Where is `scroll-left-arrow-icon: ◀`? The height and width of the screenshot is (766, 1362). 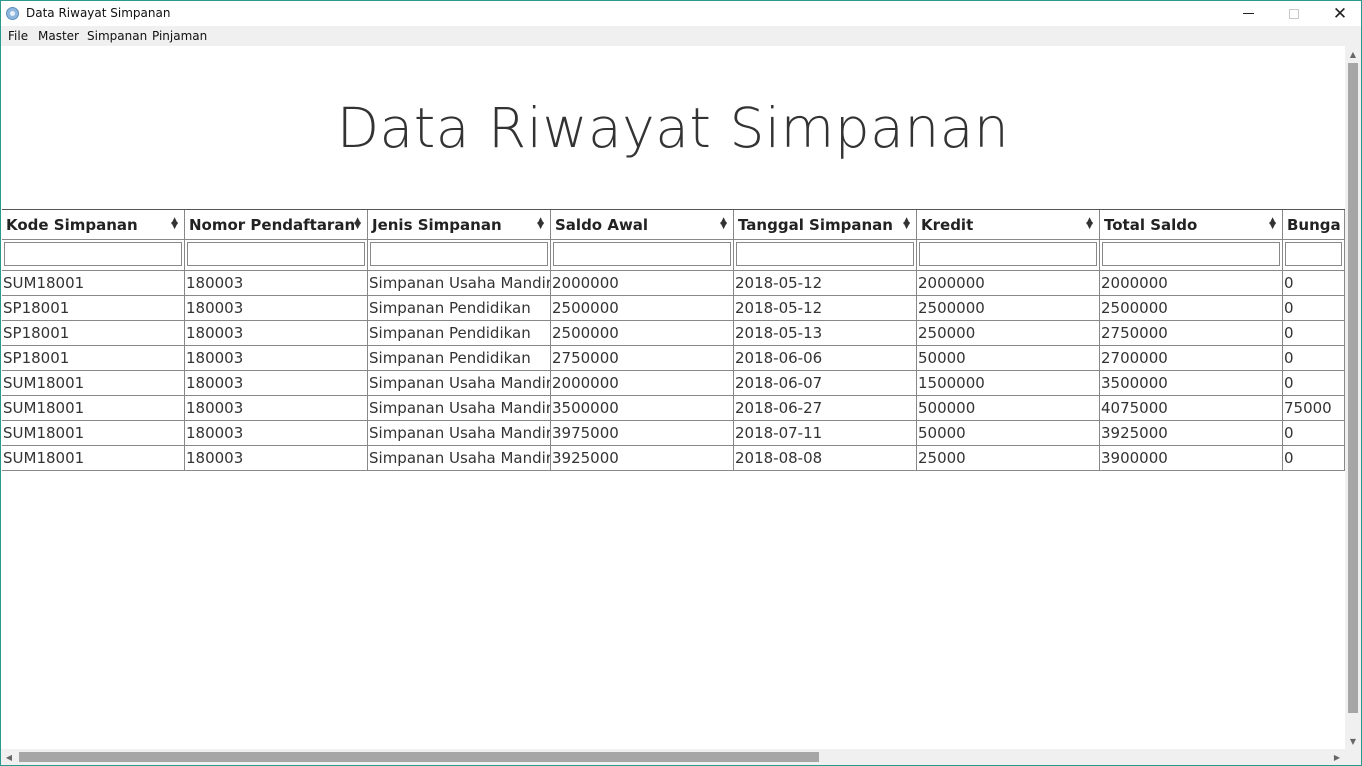
scroll-left-arrow-icon: ◀ is located at coordinates (9, 757).